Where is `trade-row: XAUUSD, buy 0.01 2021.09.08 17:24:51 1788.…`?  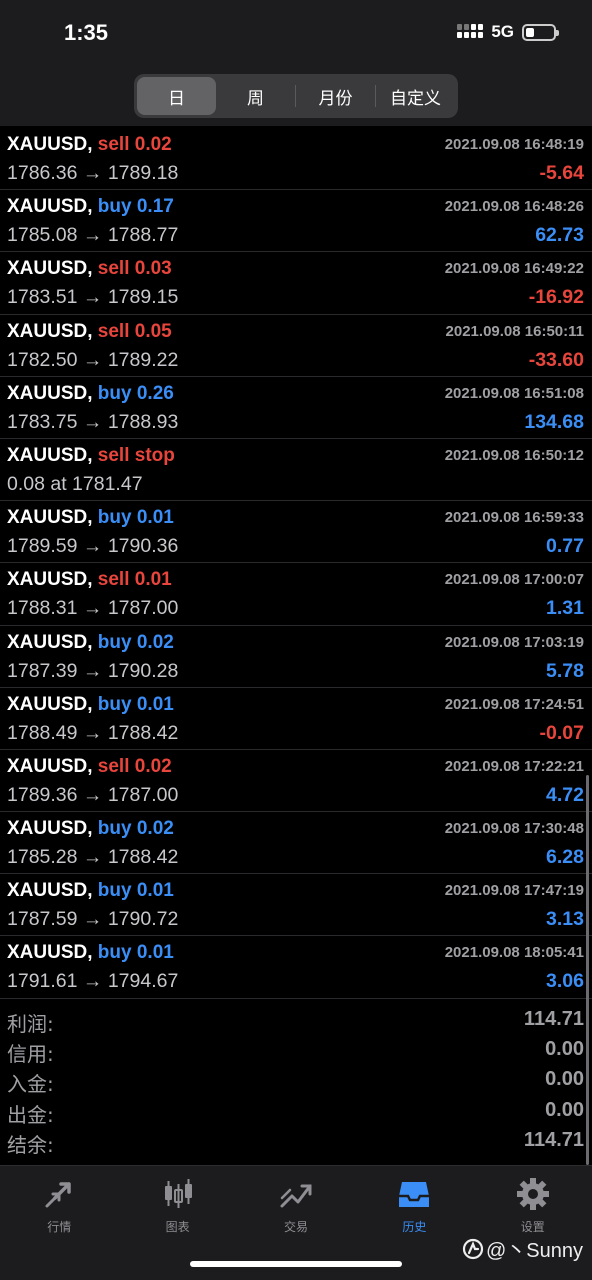 trade-row: XAUUSD, buy 0.01 2021.09.08 17:24:51 1788.… is located at coordinates (296, 719).